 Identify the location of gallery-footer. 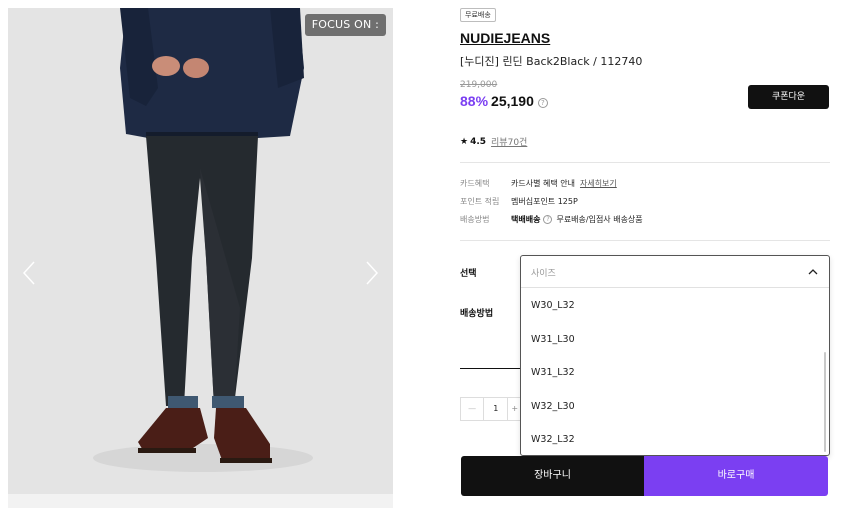
(200, 501).